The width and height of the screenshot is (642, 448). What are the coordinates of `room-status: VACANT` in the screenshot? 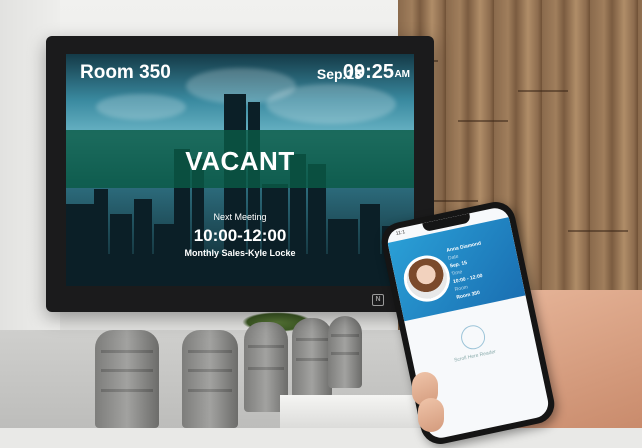 It's located at (240, 161).